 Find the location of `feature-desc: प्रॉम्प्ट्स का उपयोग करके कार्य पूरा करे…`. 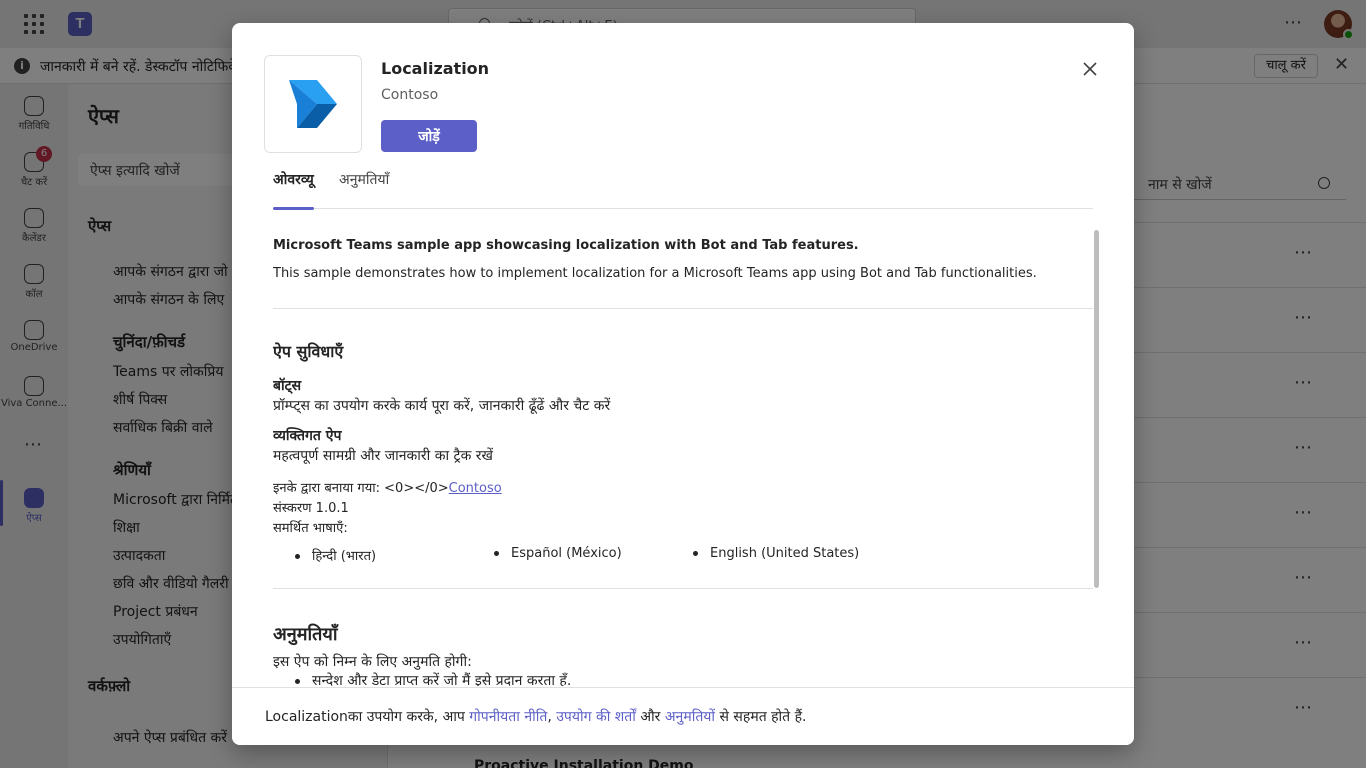

feature-desc: प्रॉम्प्ट्स का उपयोग करके कार्य पूरा करे… is located at coordinates (442, 406).